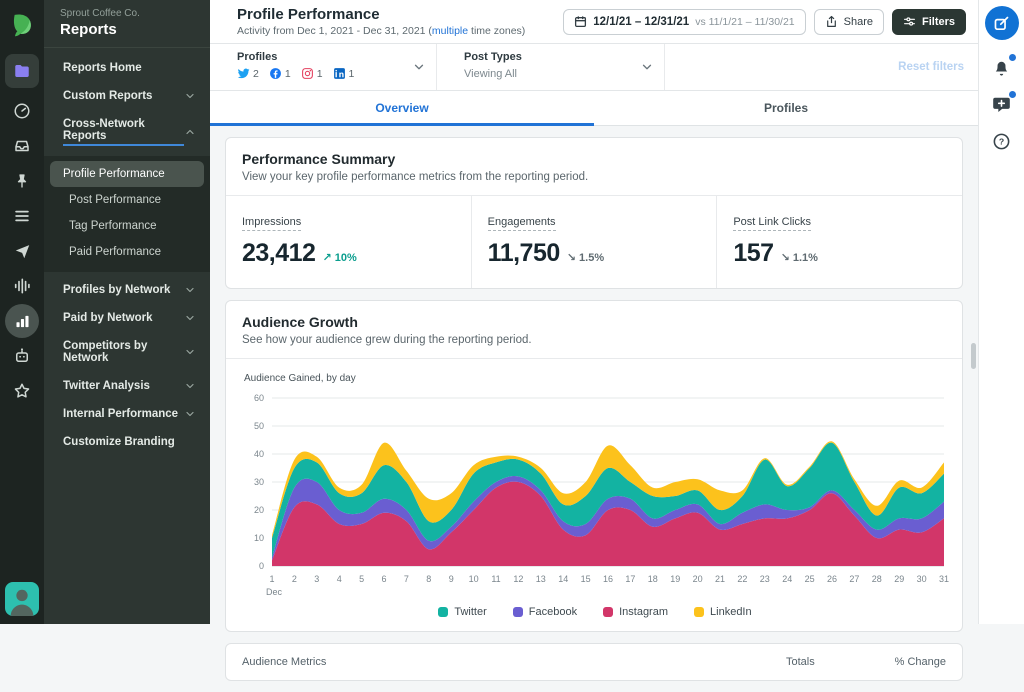 This screenshot has height=692, width=1024. I want to click on linkedin-icon, so click(339, 73).